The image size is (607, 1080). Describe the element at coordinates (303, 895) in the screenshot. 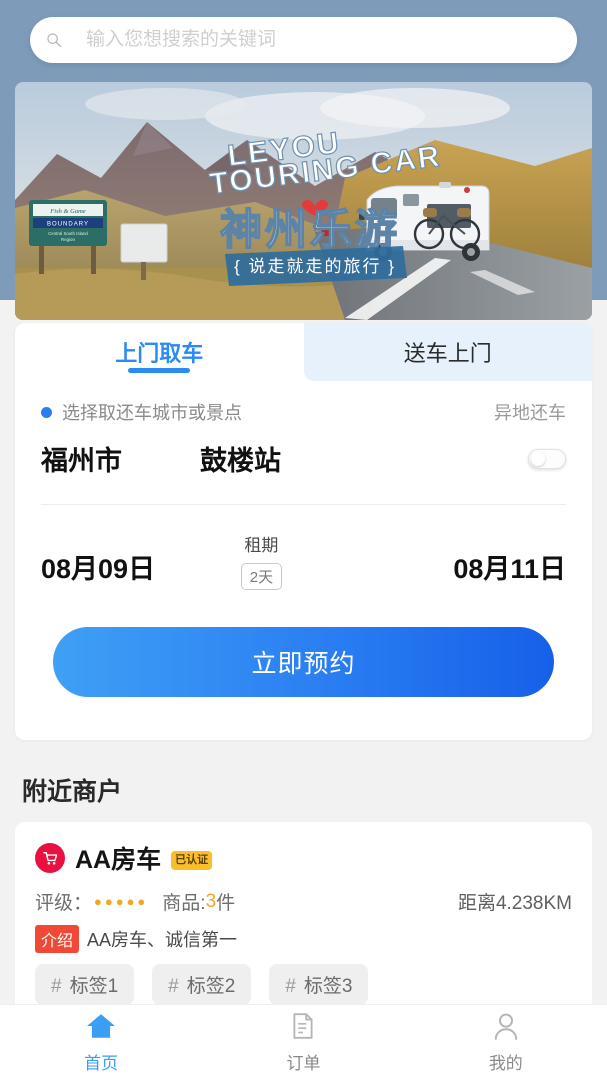

I see `merchant-meta-row: 评级： ●●●●● 商品: 3 件 距离4.238KM` at that location.